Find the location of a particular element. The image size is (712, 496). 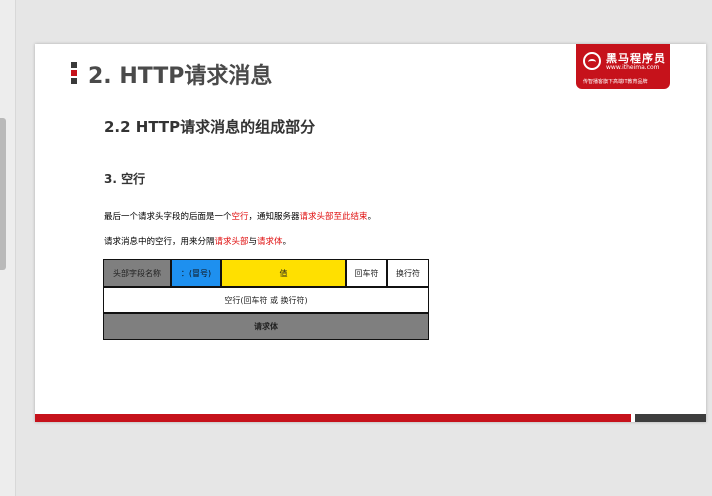

value-cell: 值 is located at coordinates (283, 273).